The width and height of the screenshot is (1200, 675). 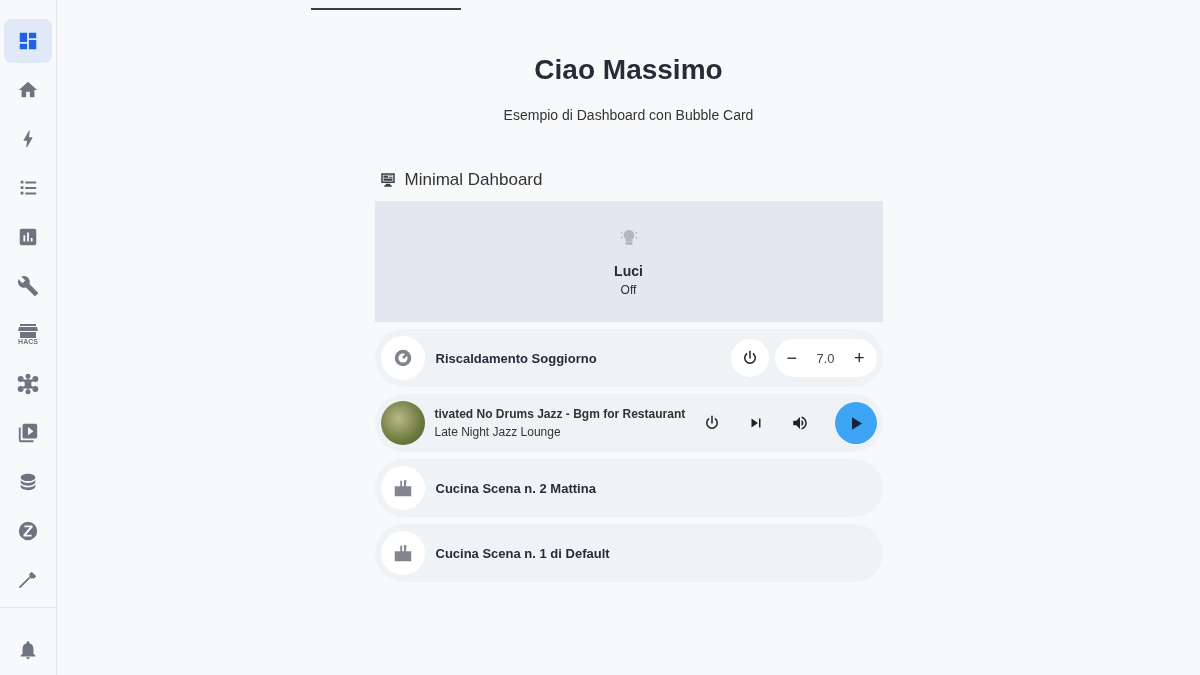 What do you see at coordinates (402, 423) in the screenshot?
I see `album-art-placeholder` at bounding box center [402, 423].